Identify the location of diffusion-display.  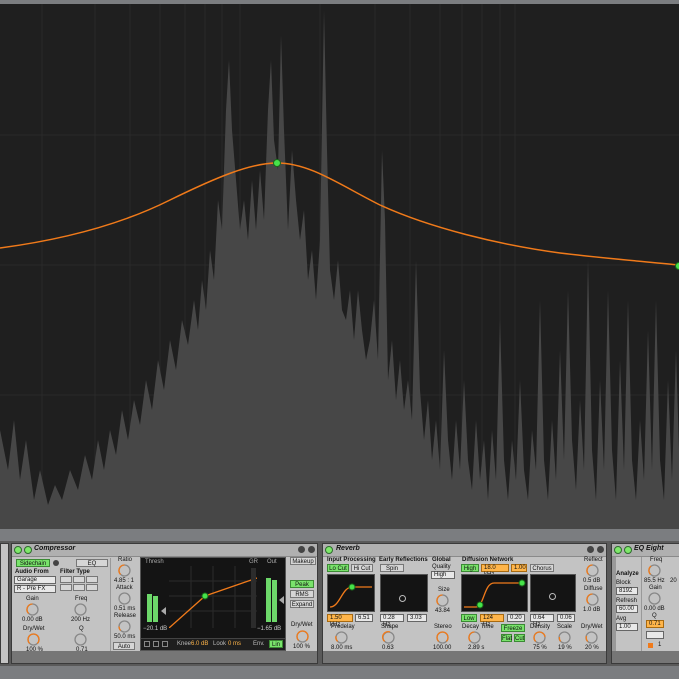
(494, 593).